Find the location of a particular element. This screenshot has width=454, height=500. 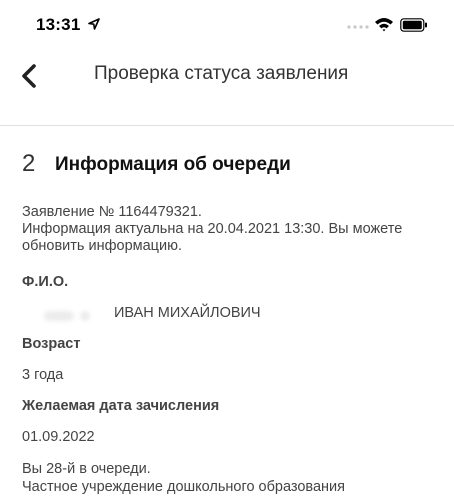

status-bar: 13:31 is located at coordinates (227, 26).